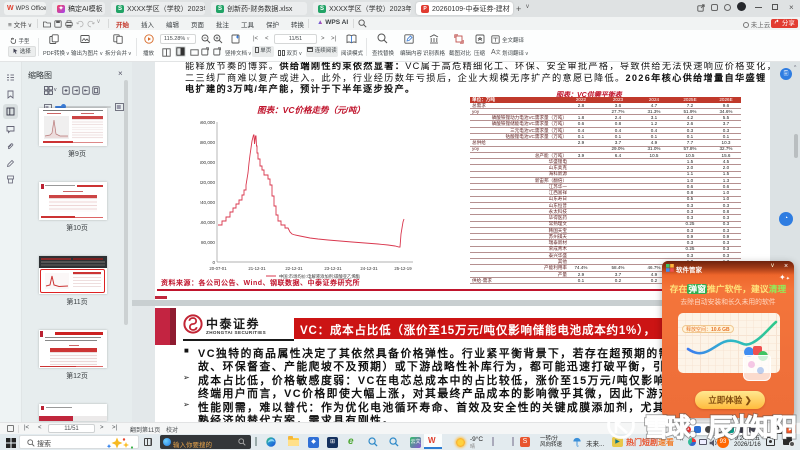  Describe the element at coordinates (213, 262) in the screenshot. I see `svg-text: 0` at that location.